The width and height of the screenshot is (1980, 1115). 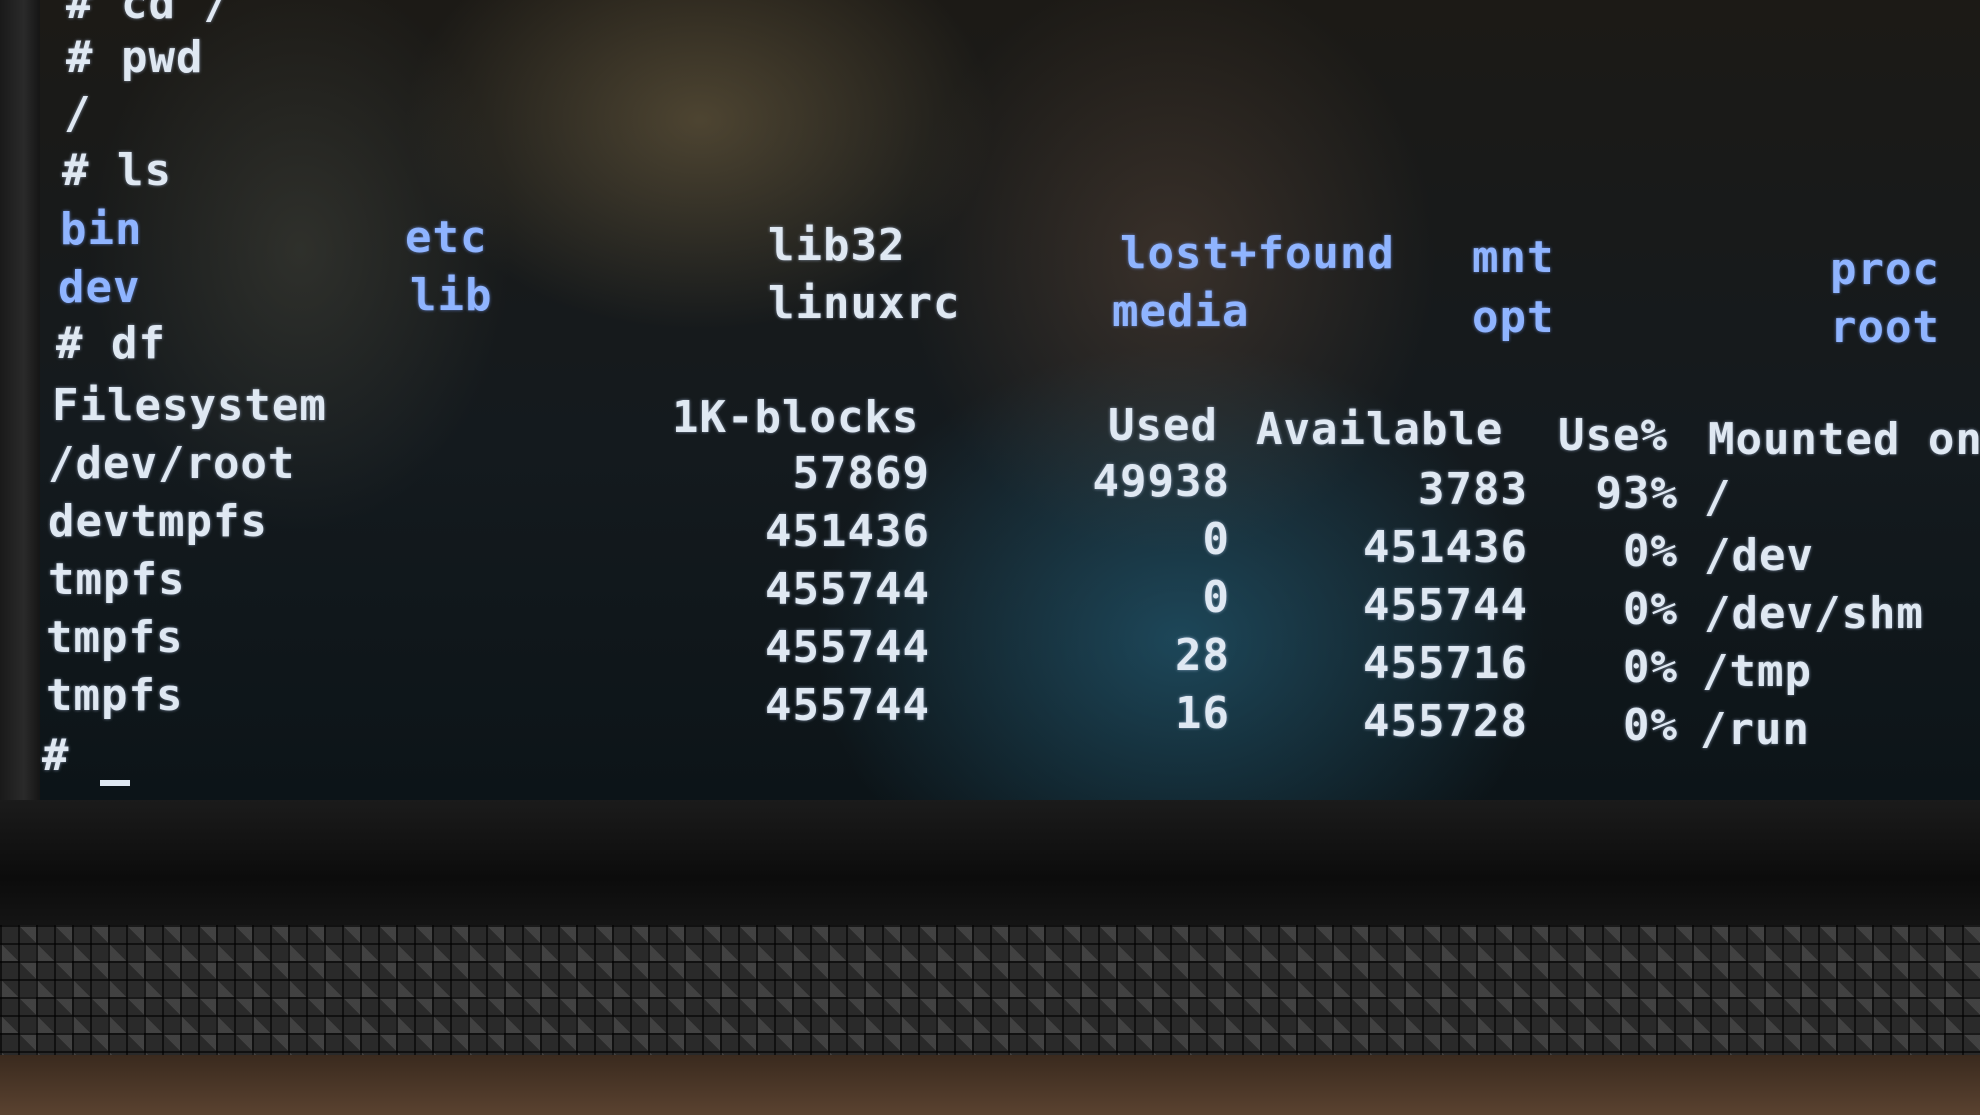 I want to click on ls-entry-mnt: mnt, so click(x=1513, y=257).